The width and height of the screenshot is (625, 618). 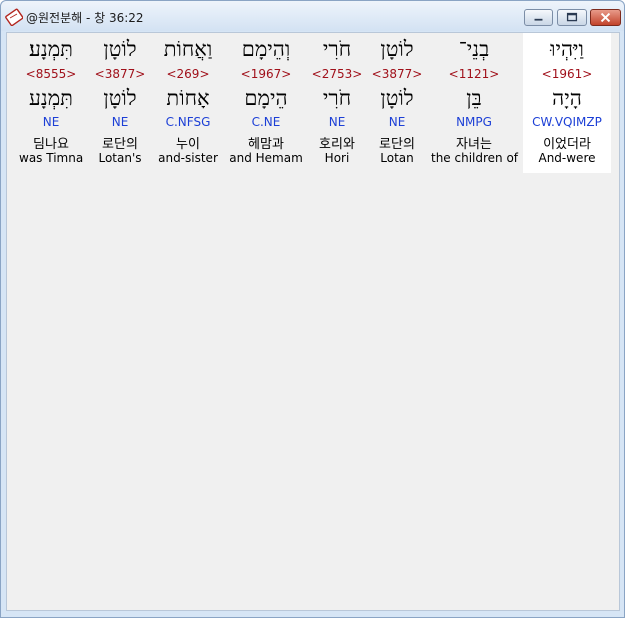 I want to click on word-column: לוֹטָן <3877> לוֹטָן NE 로단의 Lotan, so click(x=397, y=103).